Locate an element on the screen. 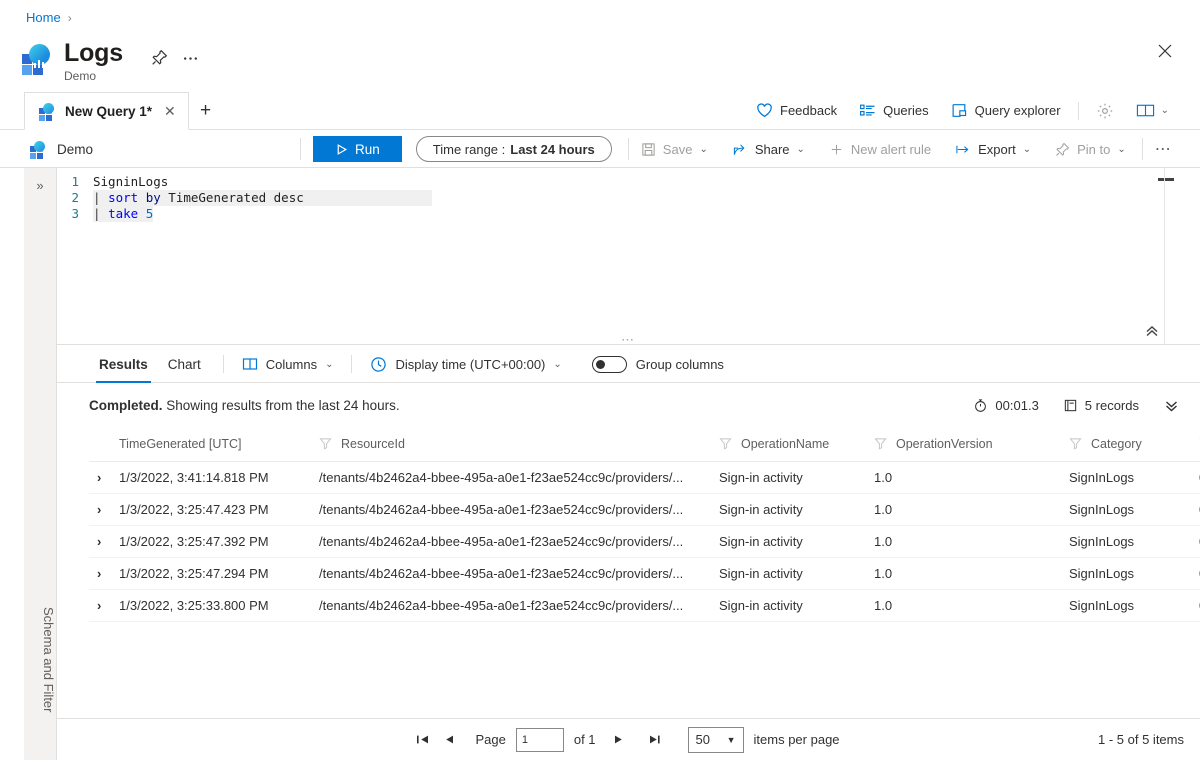 Image resolution: width=1200 pixels, height=760 pixels. columns-icon is located at coordinates (250, 364).